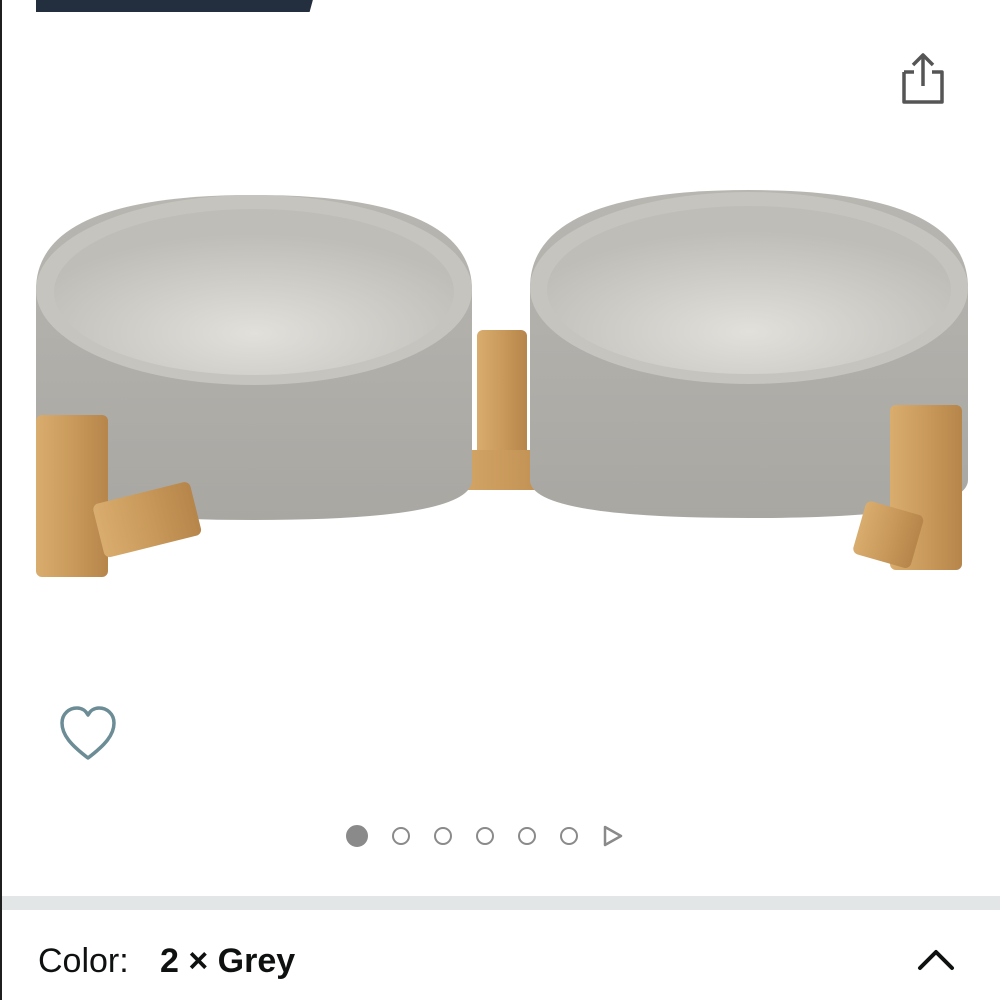 The width and height of the screenshot is (1000, 1000). I want to click on share-button, so click(923, 79).